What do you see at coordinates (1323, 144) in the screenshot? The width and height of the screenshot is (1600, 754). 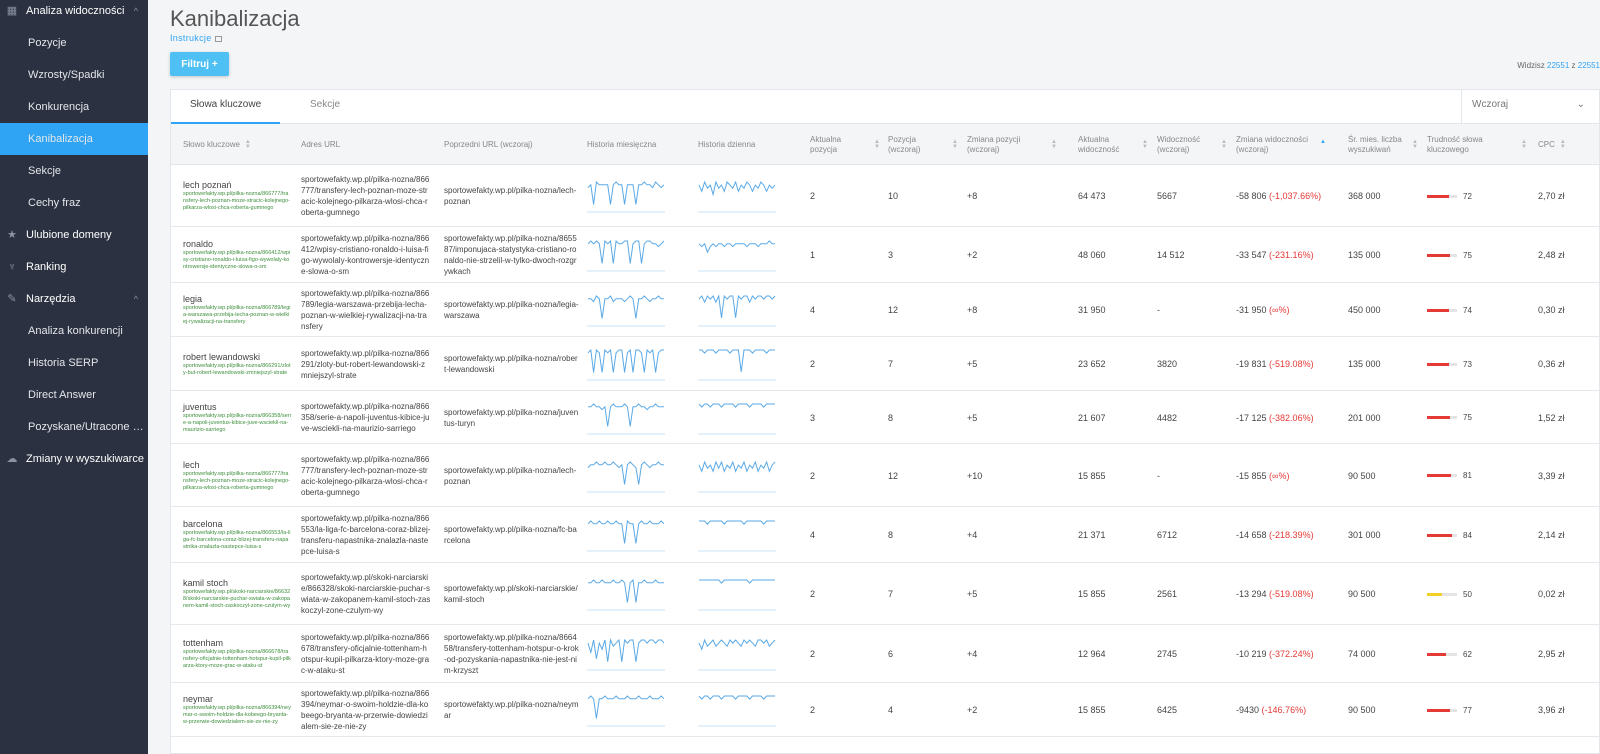 I see `sort-icon: ▲` at bounding box center [1323, 144].